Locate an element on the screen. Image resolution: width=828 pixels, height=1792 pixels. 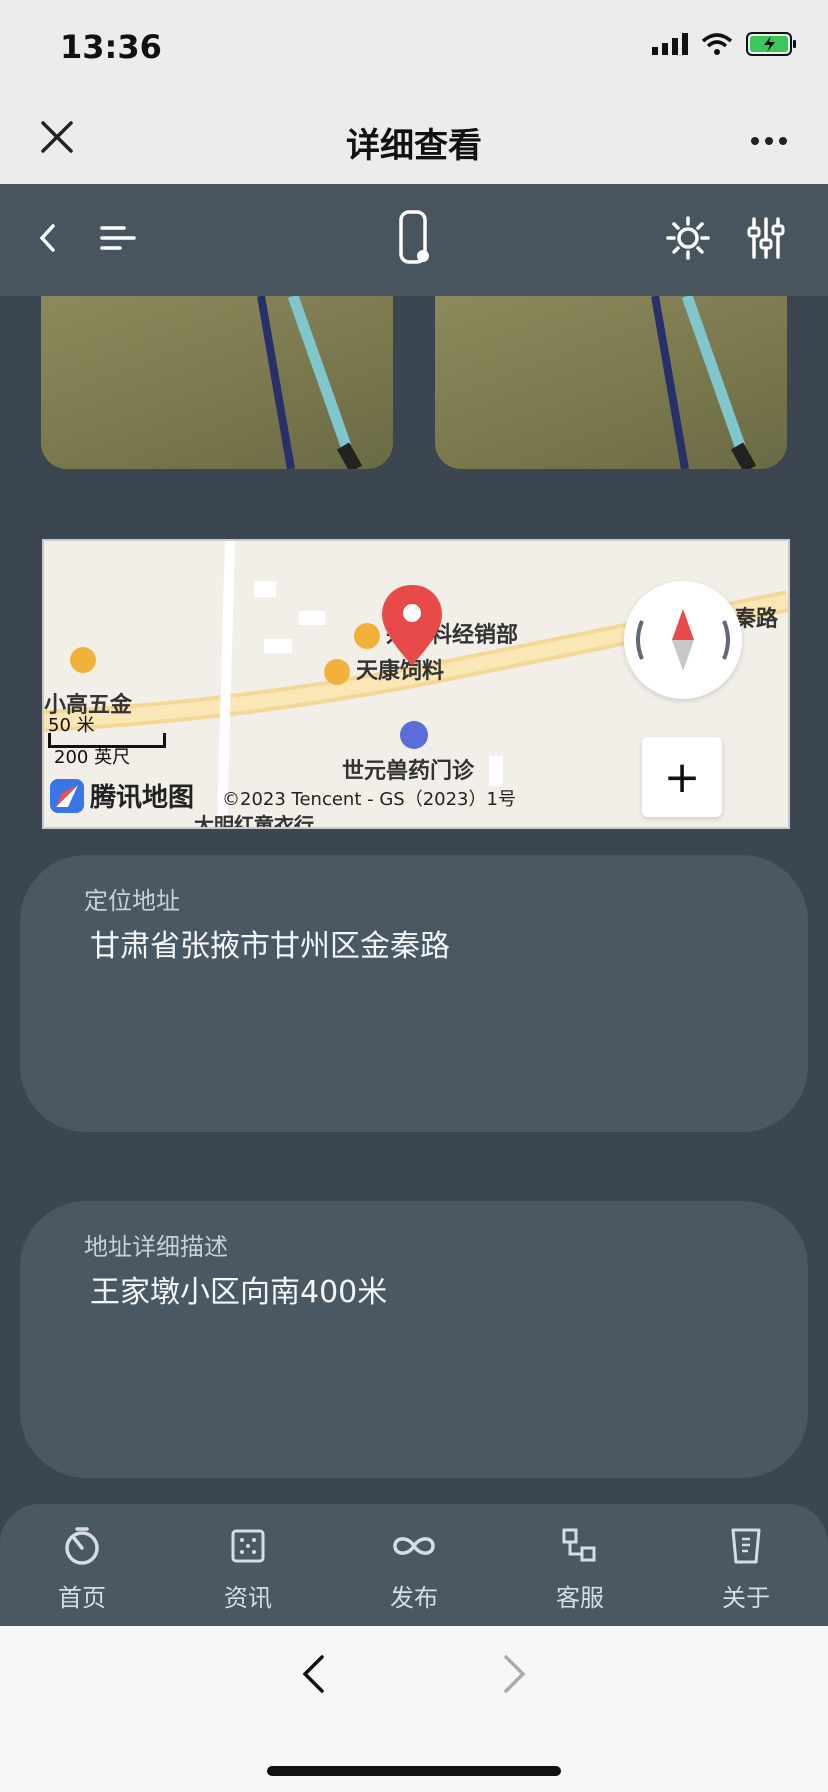
more-icon is located at coordinates (769, 141).